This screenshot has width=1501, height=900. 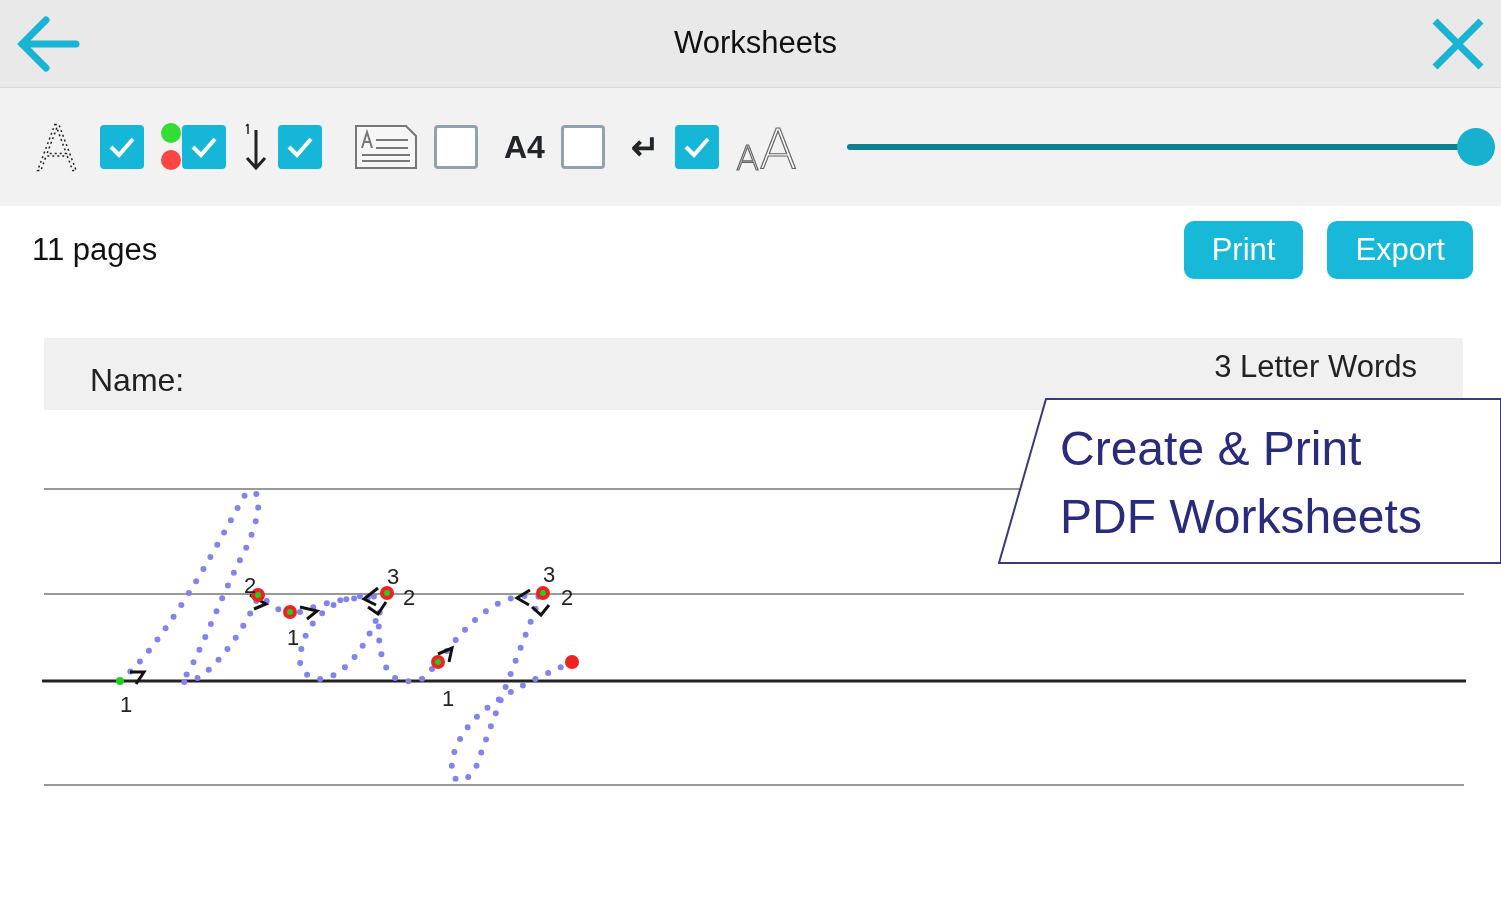 What do you see at coordinates (137, 380) in the screenshot?
I see `name-label: Name:` at bounding box center [137, 380].